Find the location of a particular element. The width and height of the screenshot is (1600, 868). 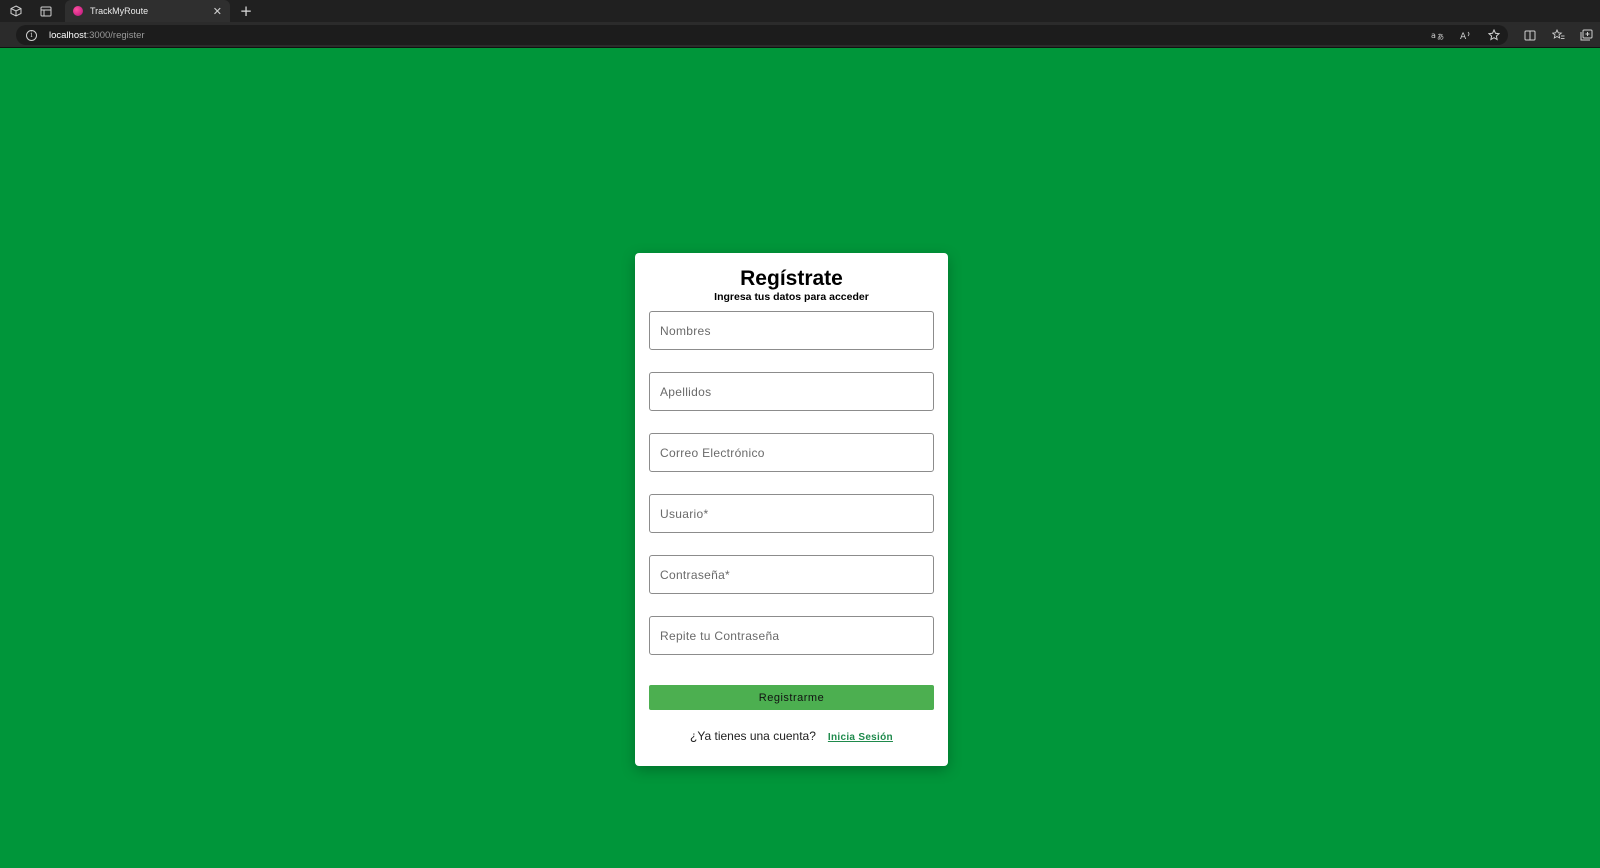

url-text: localhost:3000/register is located at coordinates (97, 35).